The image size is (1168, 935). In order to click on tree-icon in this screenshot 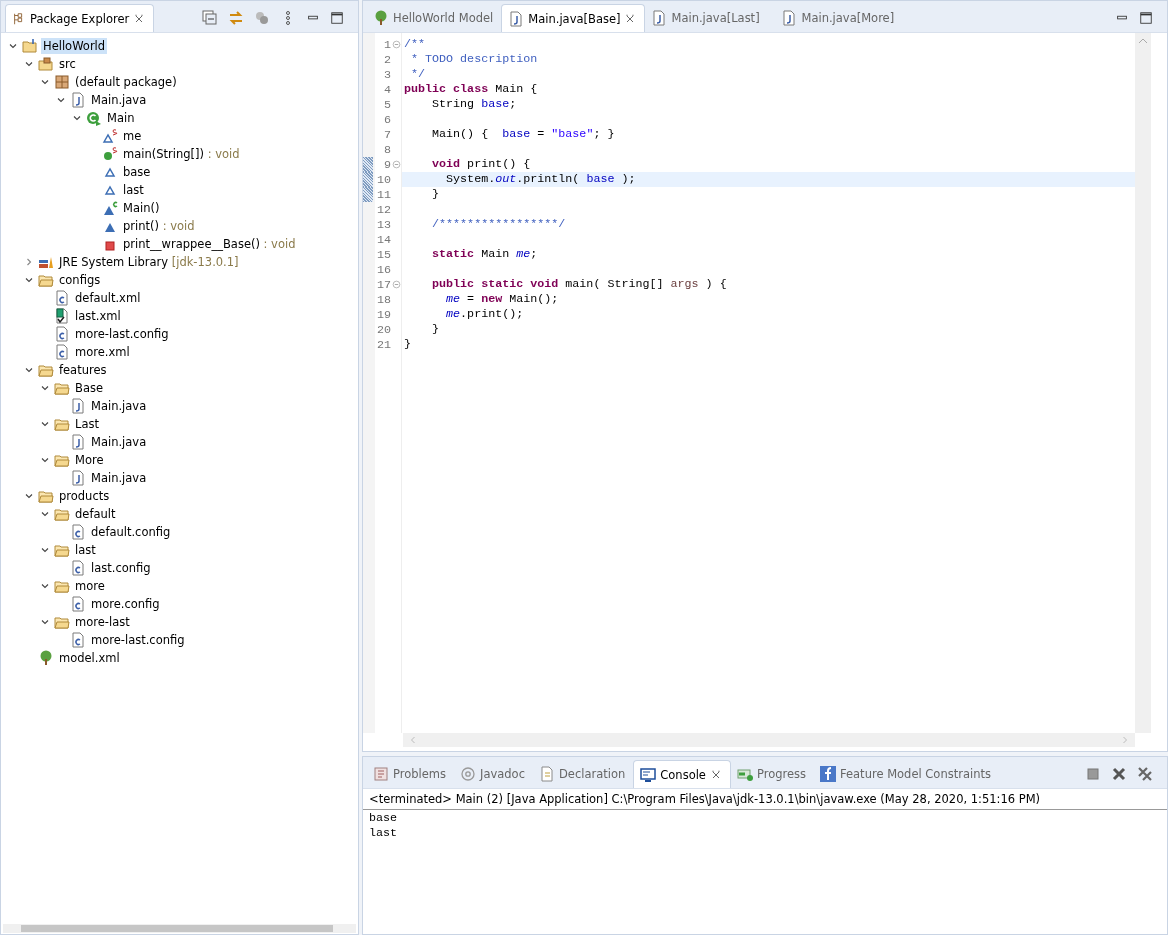, I will do `click(46, 658)`.